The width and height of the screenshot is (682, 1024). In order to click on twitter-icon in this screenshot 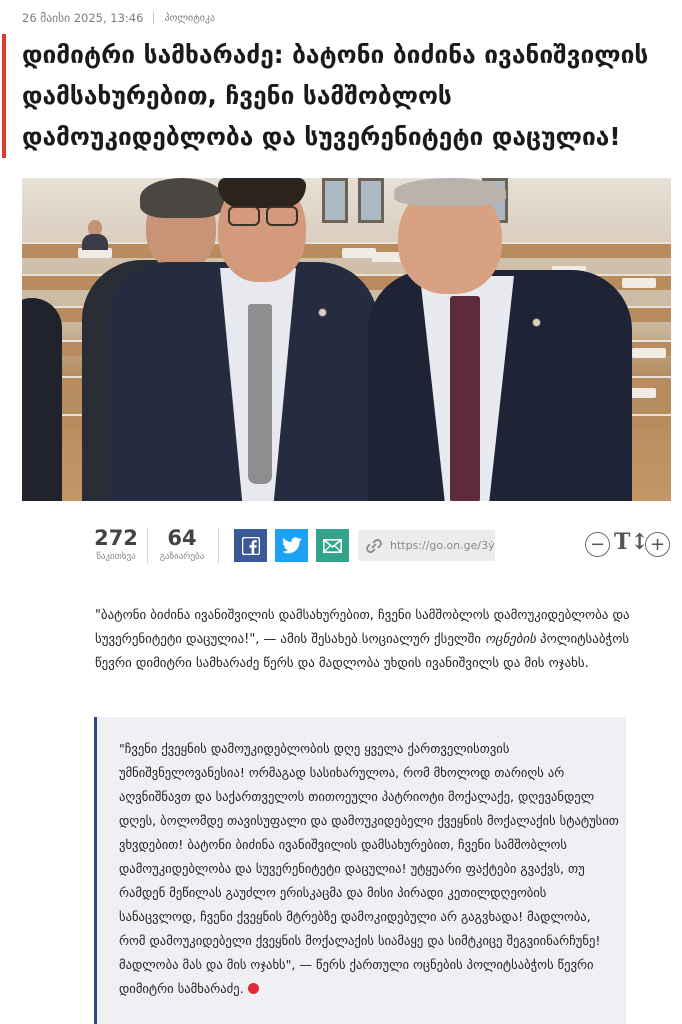, I will do `click(291, 545)`.